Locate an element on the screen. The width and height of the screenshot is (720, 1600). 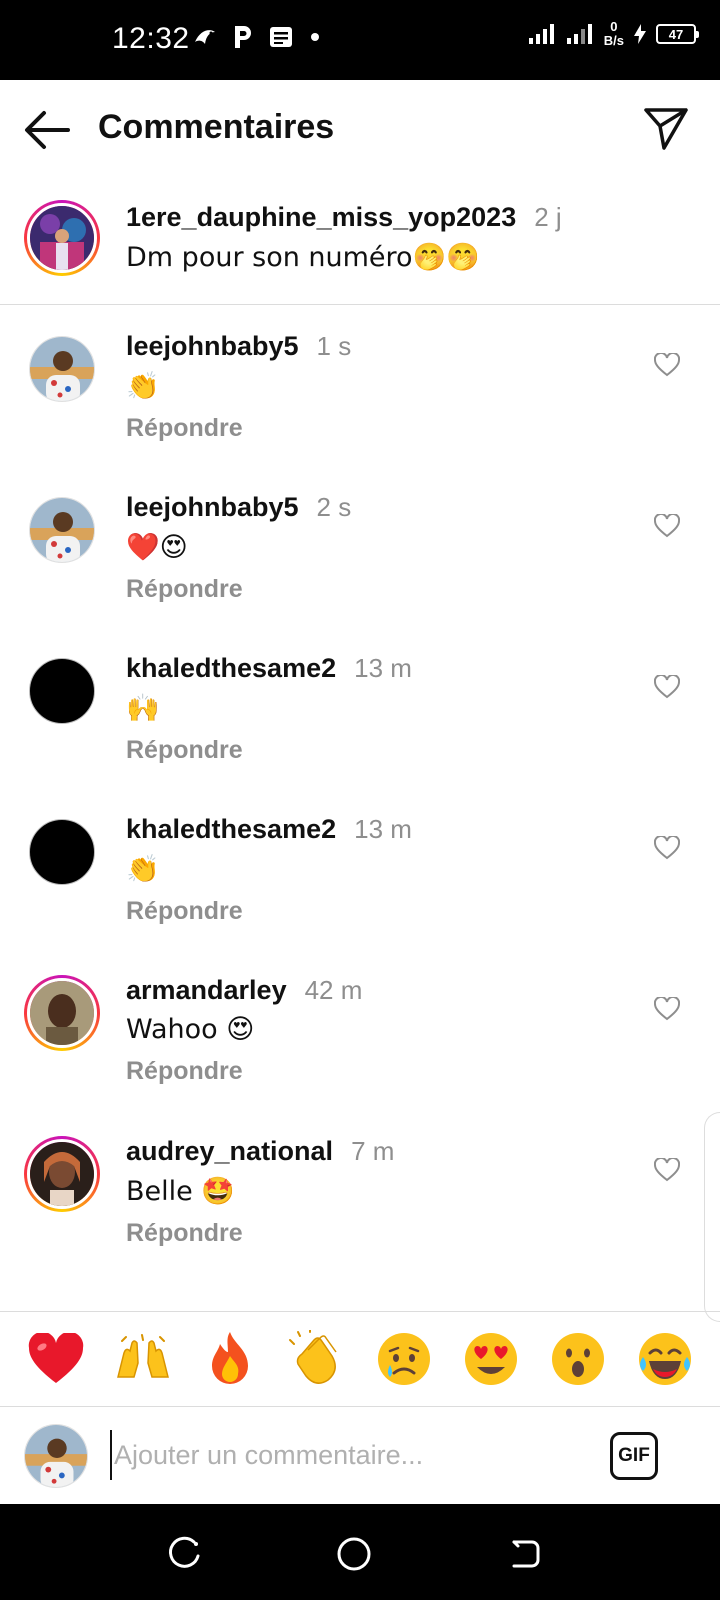
send-icon is located at coordinates (666, 128).